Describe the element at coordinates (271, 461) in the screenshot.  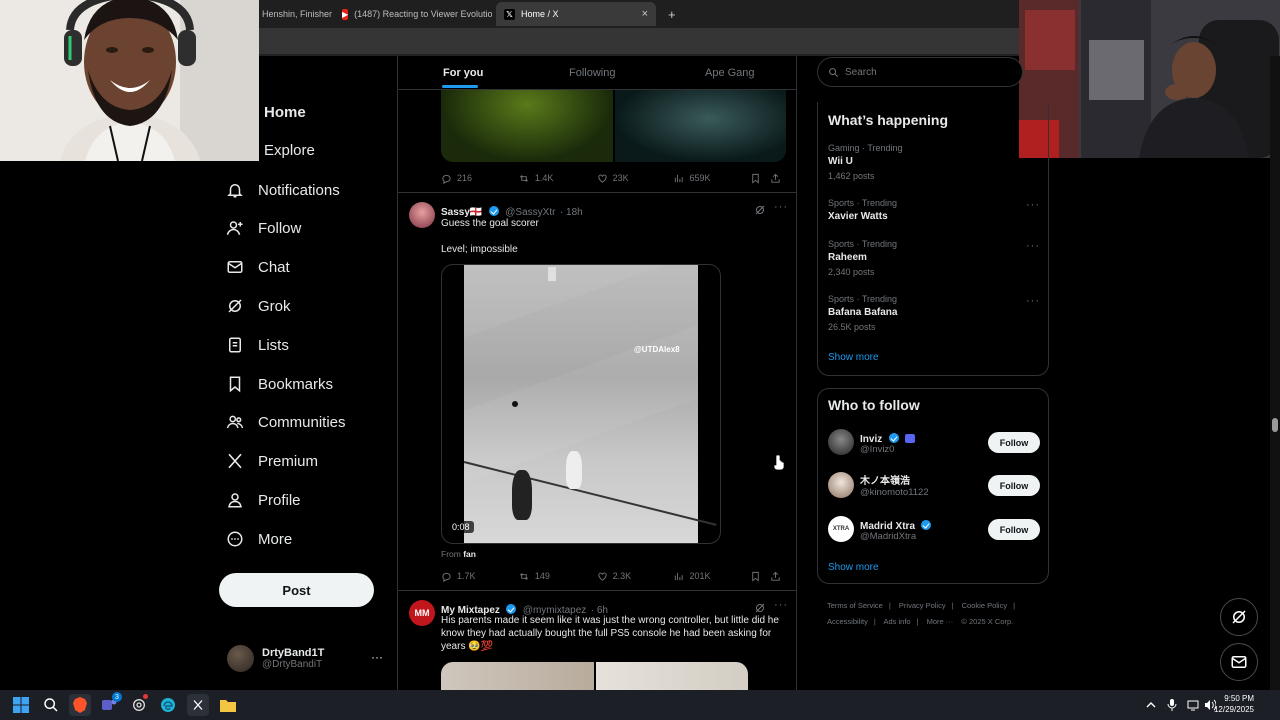
I see `nav-premium: Premium` at that location.